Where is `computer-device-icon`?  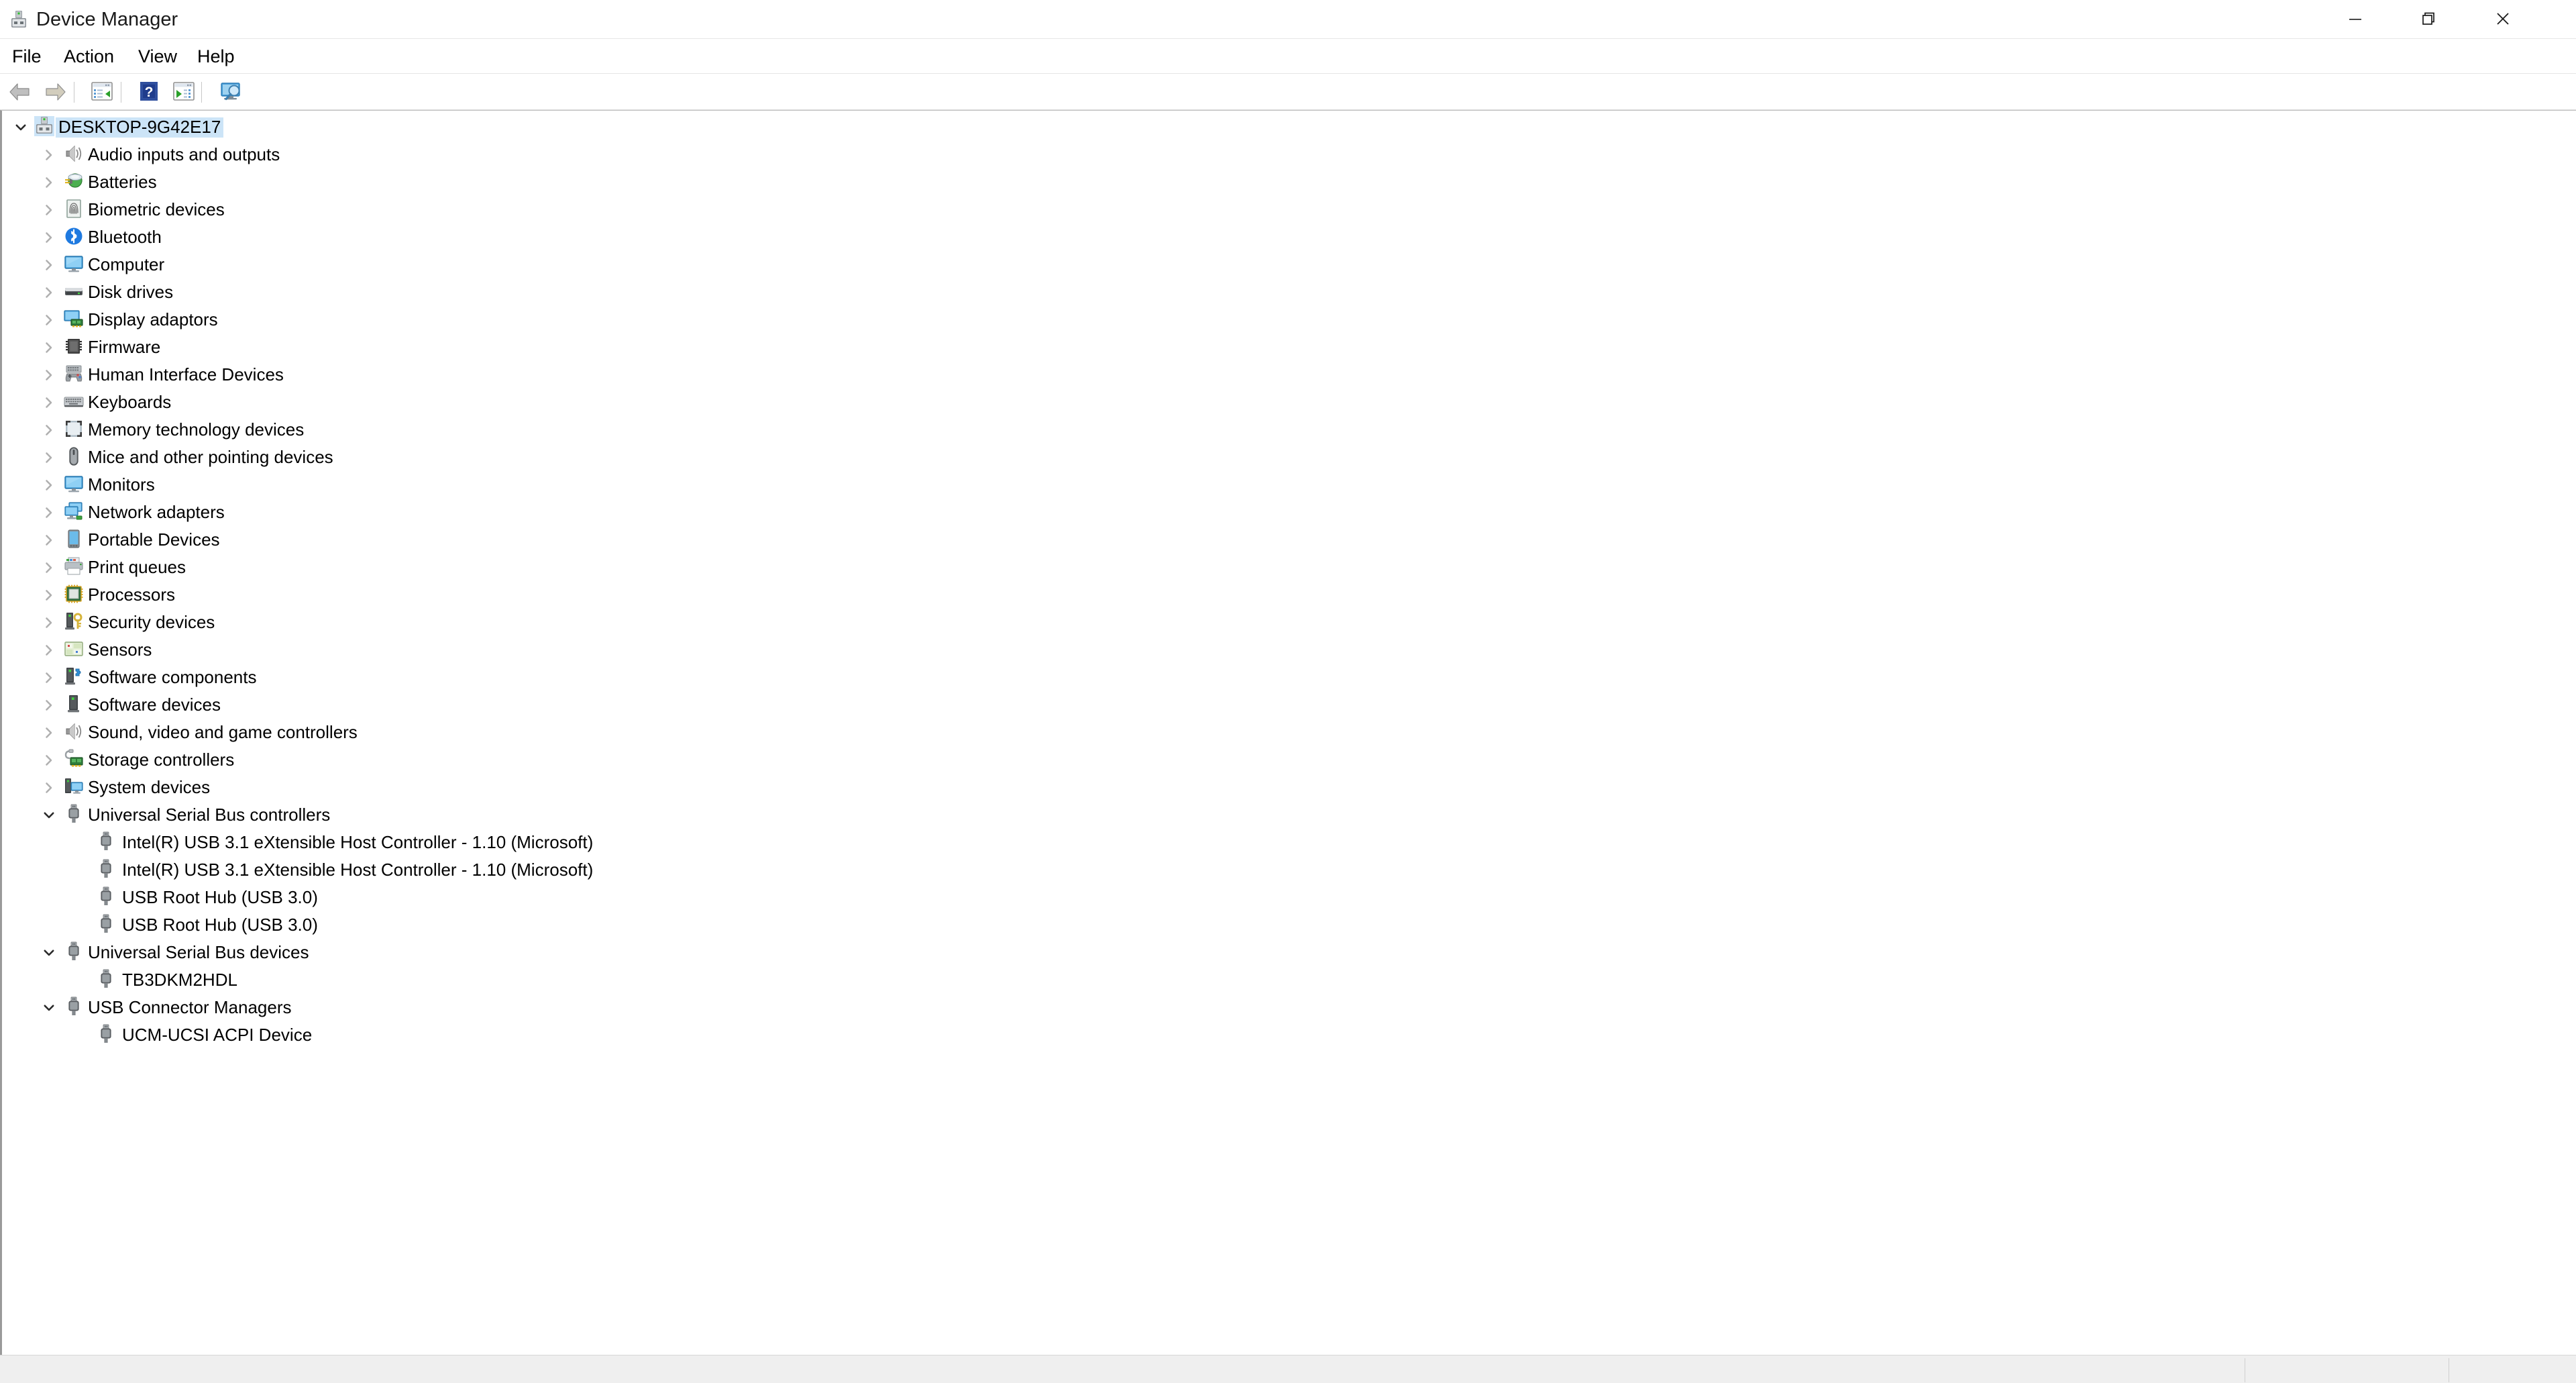 computer-device-icon is located at coordinates (44, 126).